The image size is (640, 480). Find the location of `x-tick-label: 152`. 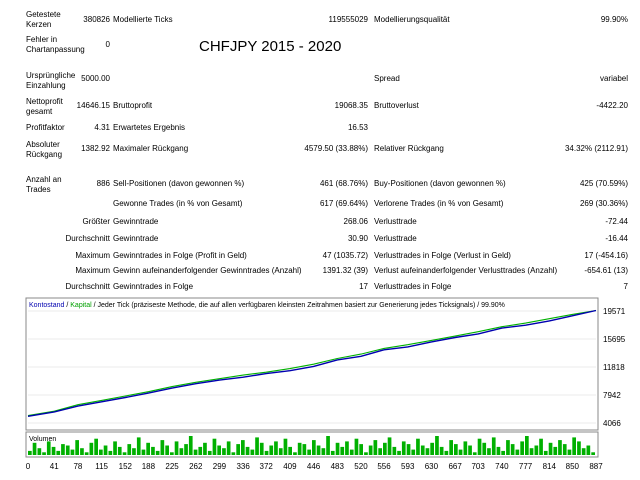

x-tick-label: 152 is located at coordinates (126, 466).